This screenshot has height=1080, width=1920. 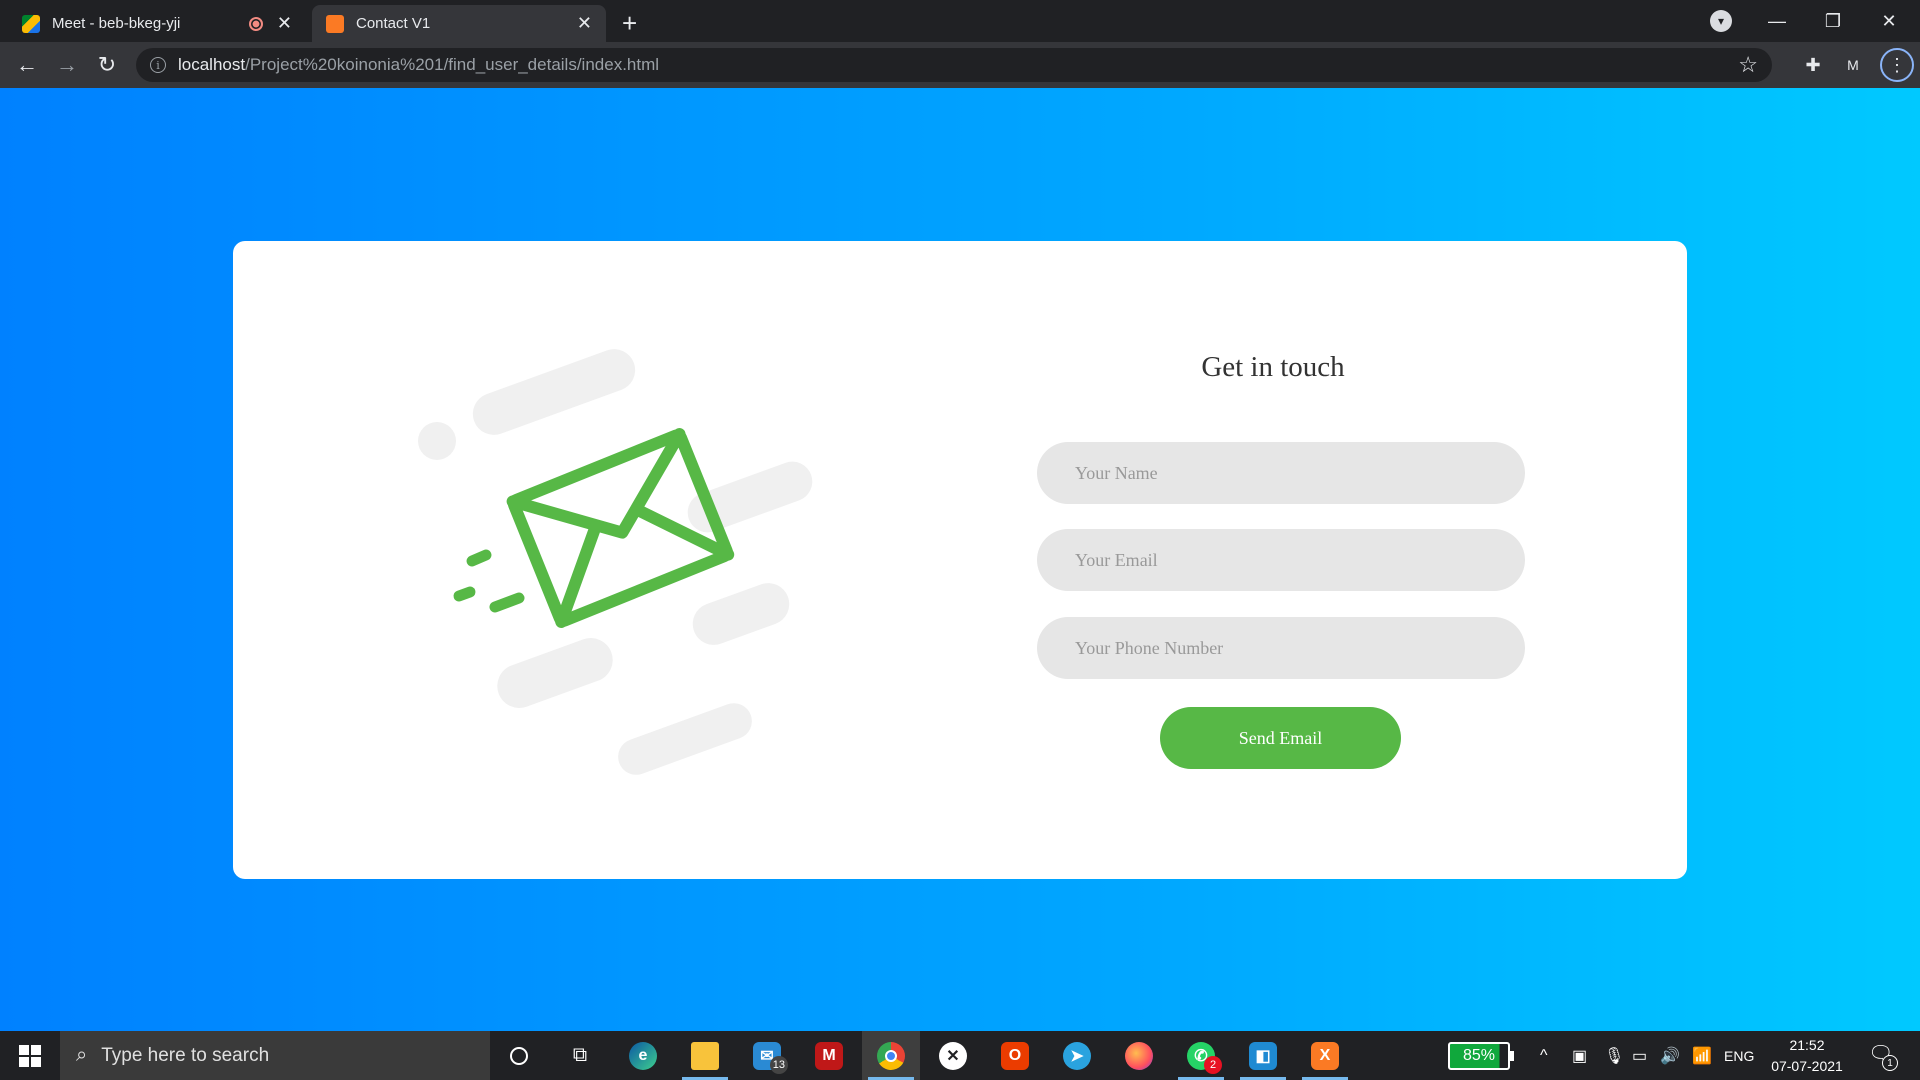 I want to click on minimize-button: —, so click(x=1777, y=21).